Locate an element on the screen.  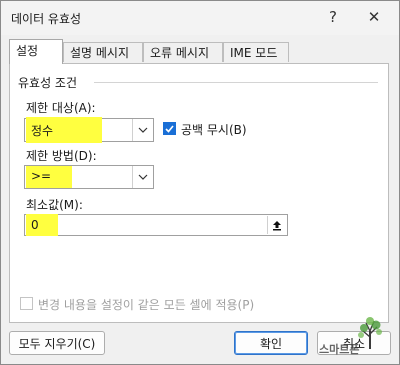
apply-all-checkbox is located at coordinates (26, 303).